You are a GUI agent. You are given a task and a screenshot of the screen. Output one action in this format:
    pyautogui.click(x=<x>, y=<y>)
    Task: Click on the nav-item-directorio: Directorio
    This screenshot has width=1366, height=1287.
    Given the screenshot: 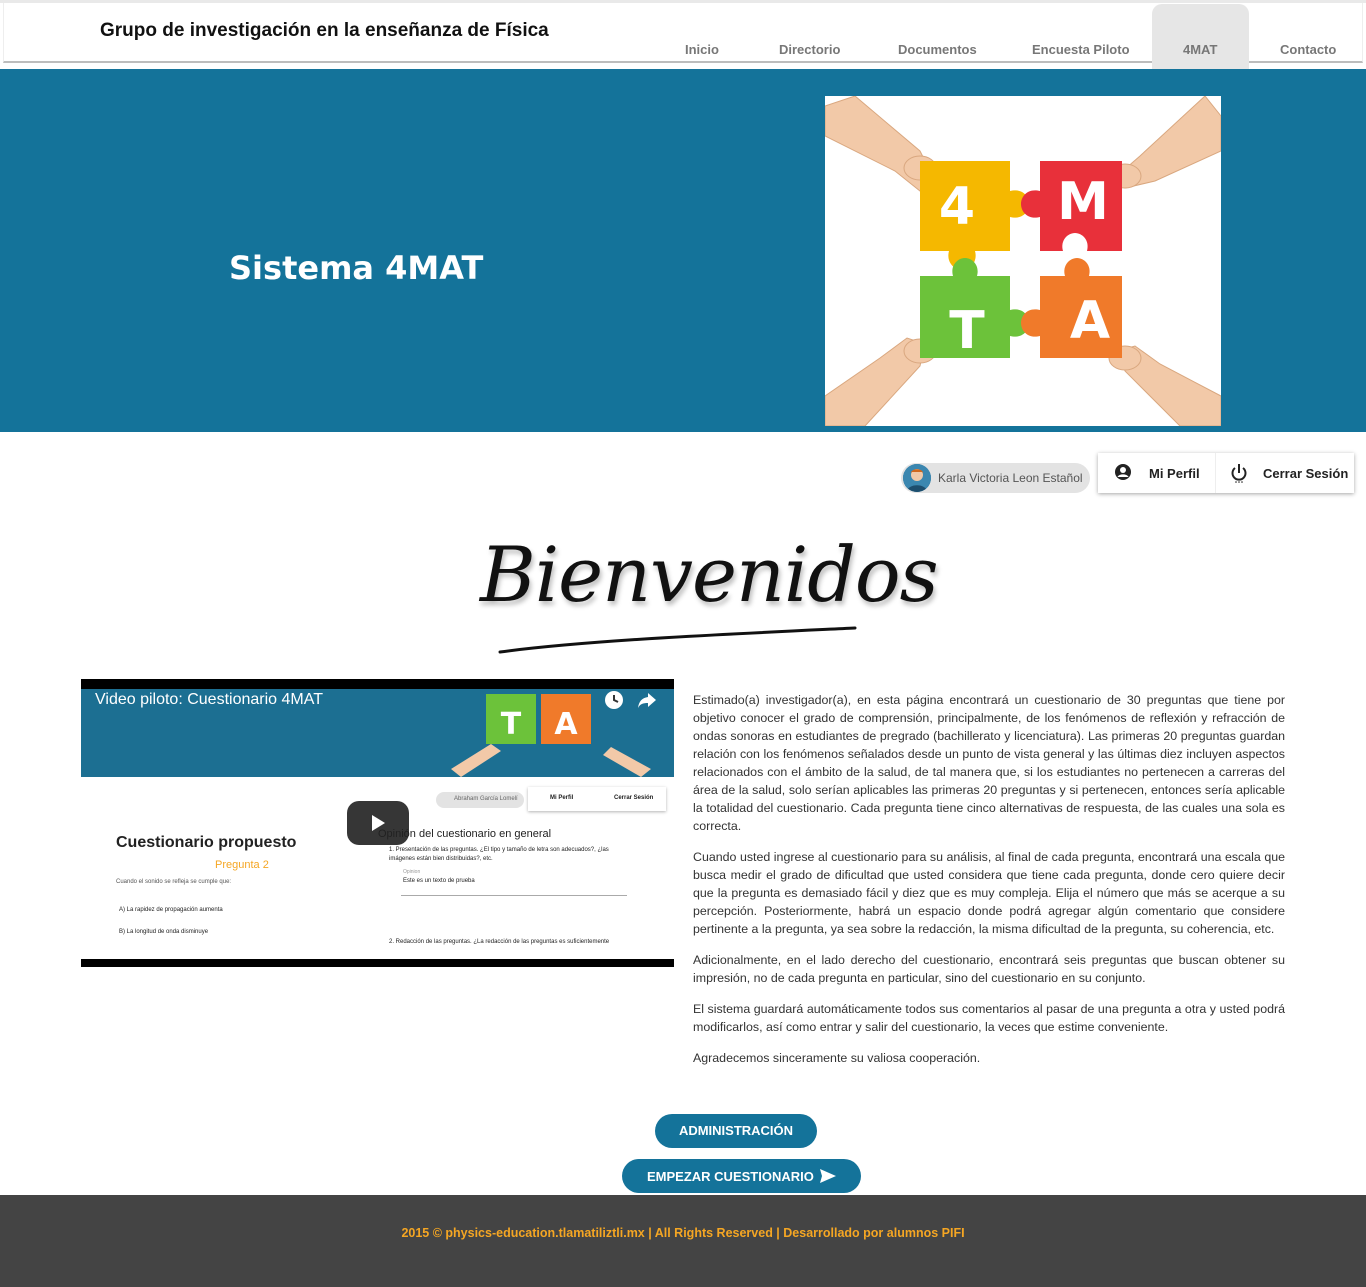 What is the action you would take?
    pyautogui.click(x=809, y=49)
    